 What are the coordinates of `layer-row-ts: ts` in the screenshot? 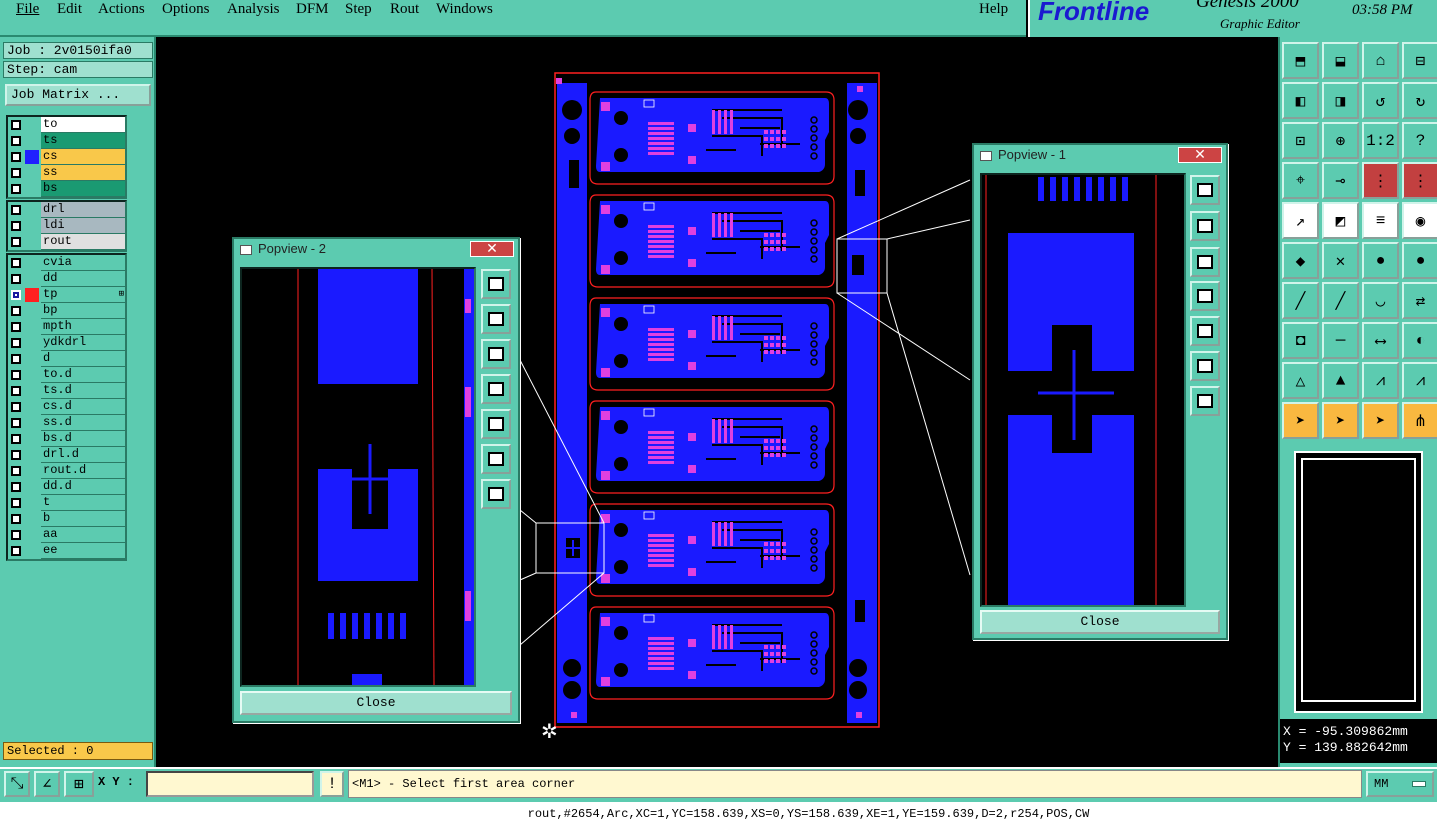 It's located at (66, 141).